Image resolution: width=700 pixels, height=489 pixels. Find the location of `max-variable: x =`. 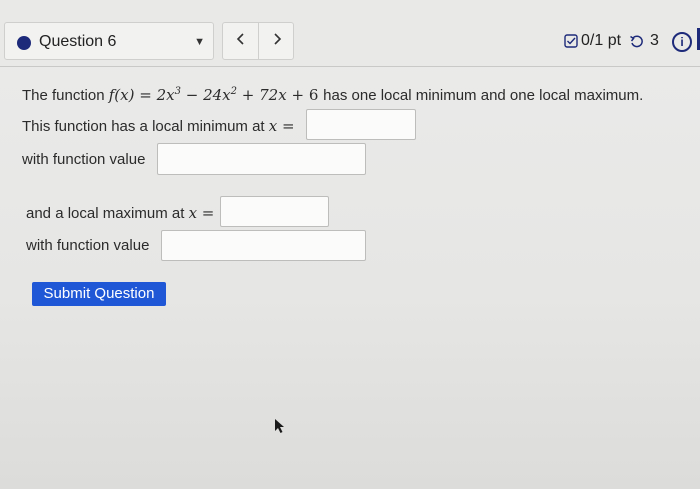

max-variable: x = is located at coordinates (201, 213).